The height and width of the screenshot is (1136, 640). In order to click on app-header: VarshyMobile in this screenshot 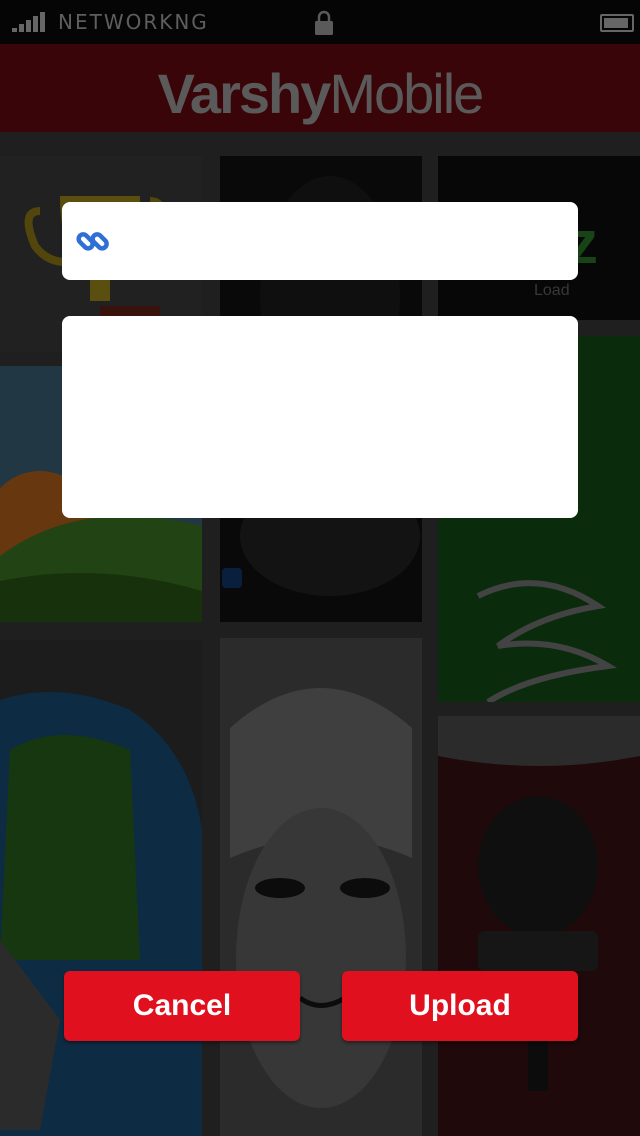, I will do `click(320, 88)`.